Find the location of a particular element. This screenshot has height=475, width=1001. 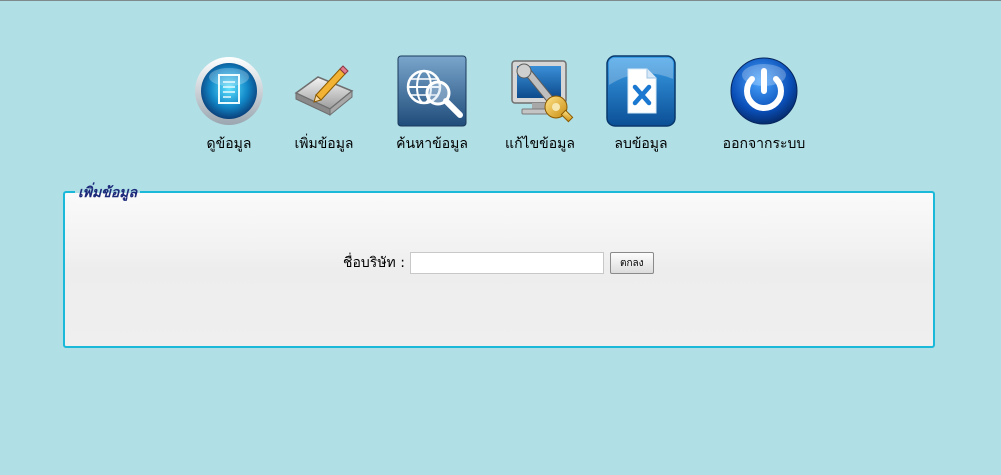

view-document-icon is located at coordinates (229, 91).